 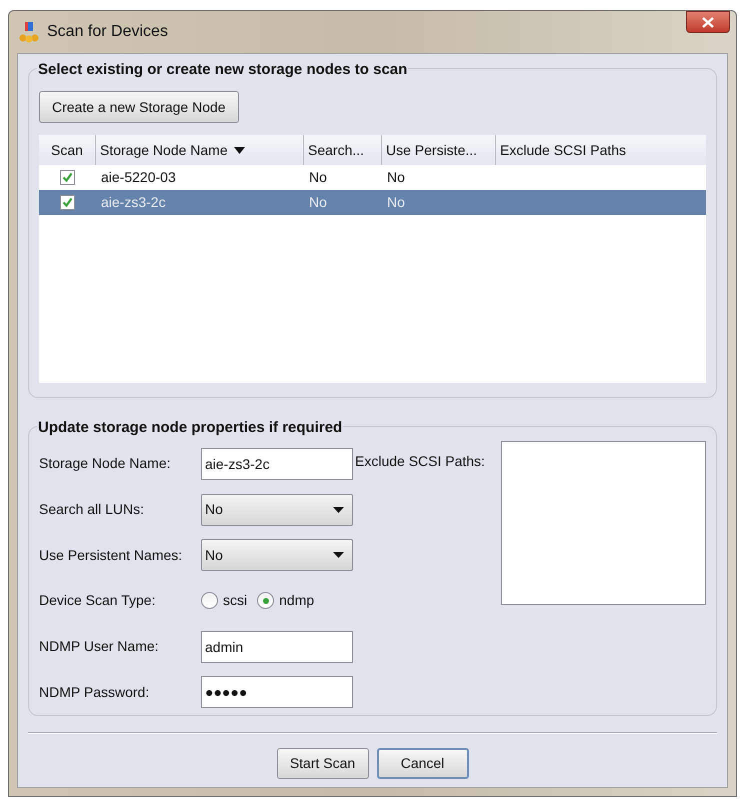 I want to click on close-button, so click(x=708, y=22).